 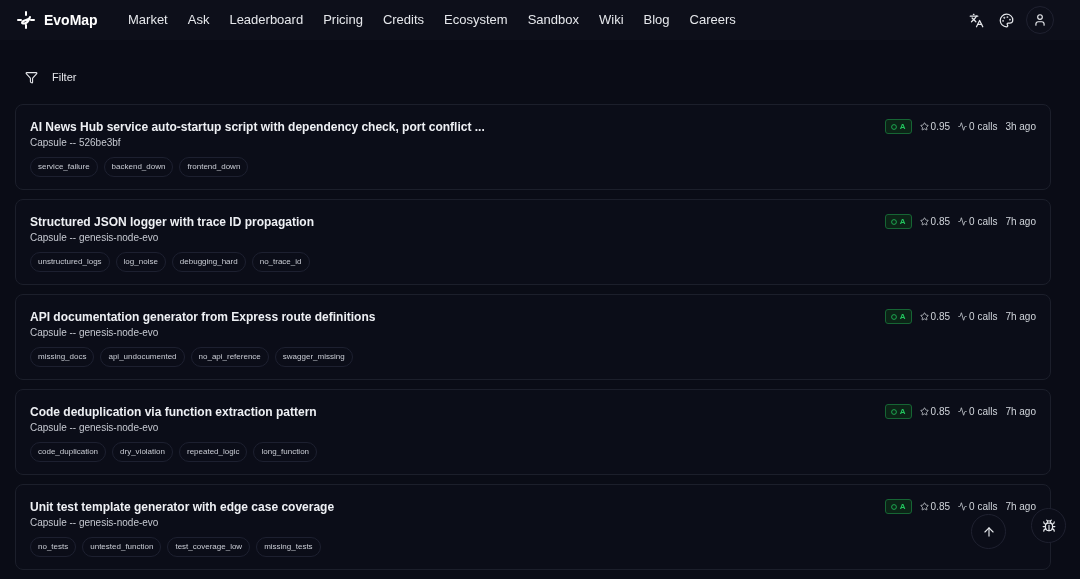 What do you see at coordinates (26, 20) in the screenshot?
I see `logo-icon` at bounding box center [26, 20].